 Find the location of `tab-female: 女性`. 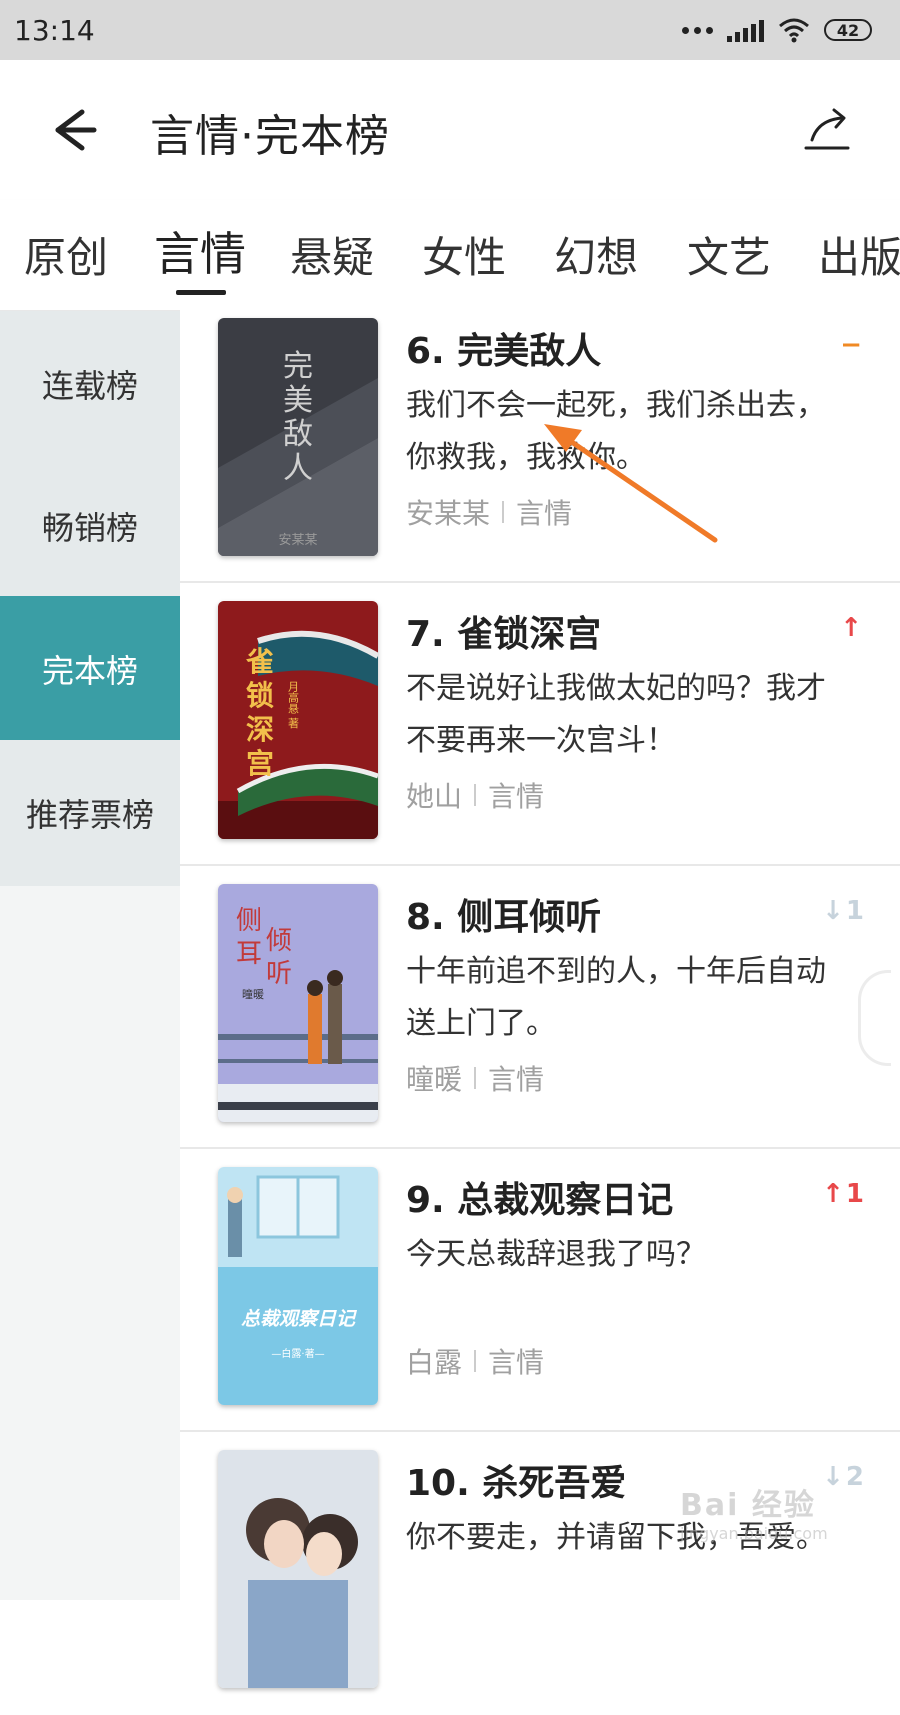

tab-female: 女性 is located at coordinates (464, 254).